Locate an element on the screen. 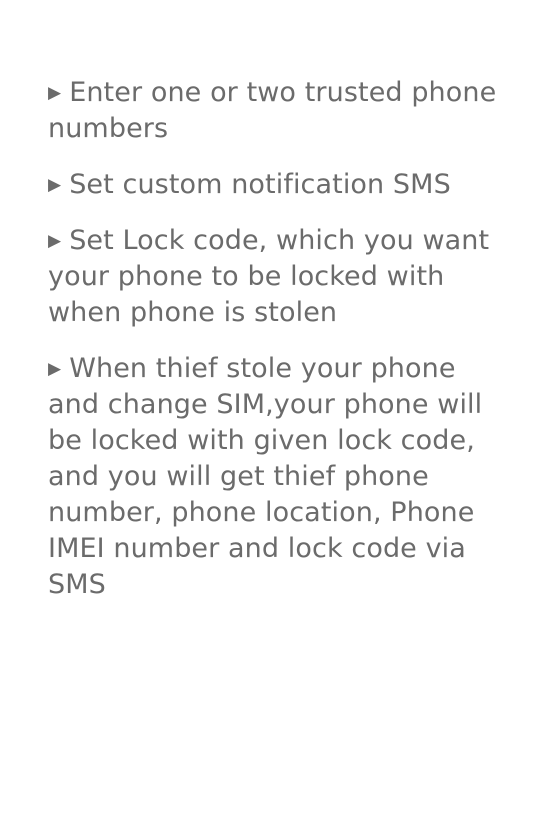 This screenshot has width=540, height=834. instruction-text: Set custom notification SMS is located at coordinates (260, 184).